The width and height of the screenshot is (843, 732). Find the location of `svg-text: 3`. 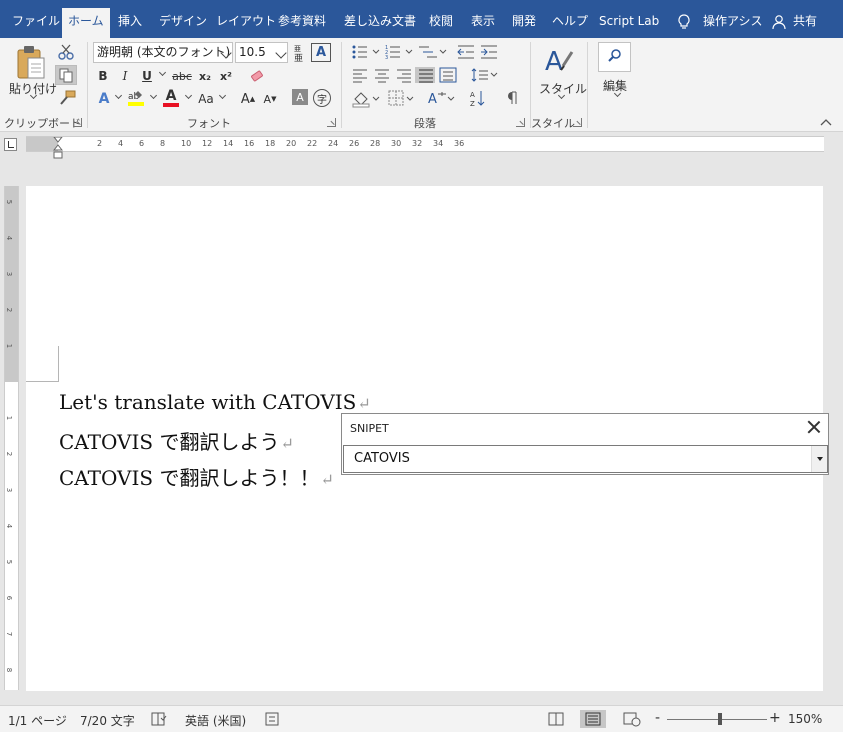

svg-text: 3 is located at coordinates (386, 57).